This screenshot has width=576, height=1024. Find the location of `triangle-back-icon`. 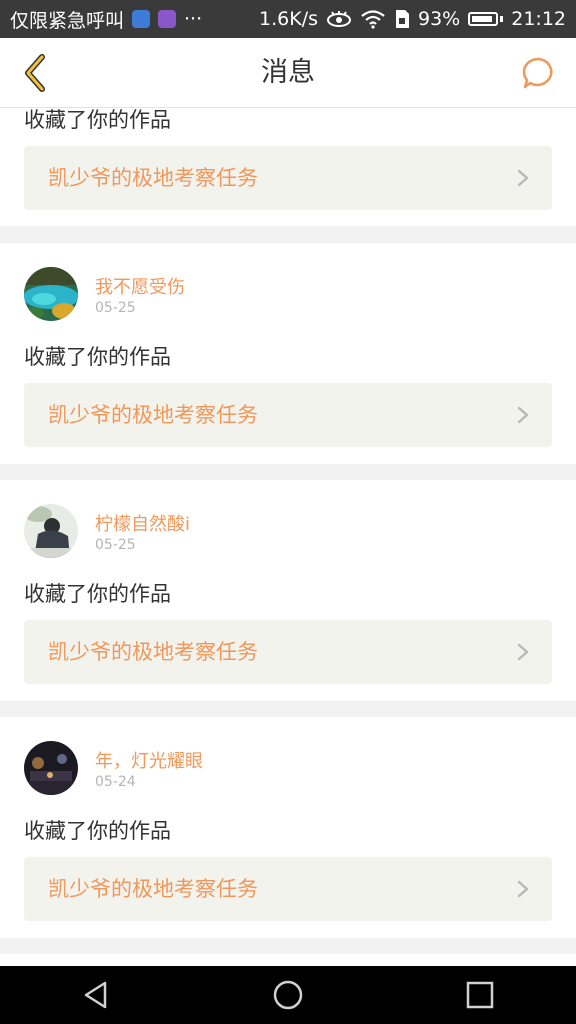

triangle-back-icon is located at coordinates (95, 995).